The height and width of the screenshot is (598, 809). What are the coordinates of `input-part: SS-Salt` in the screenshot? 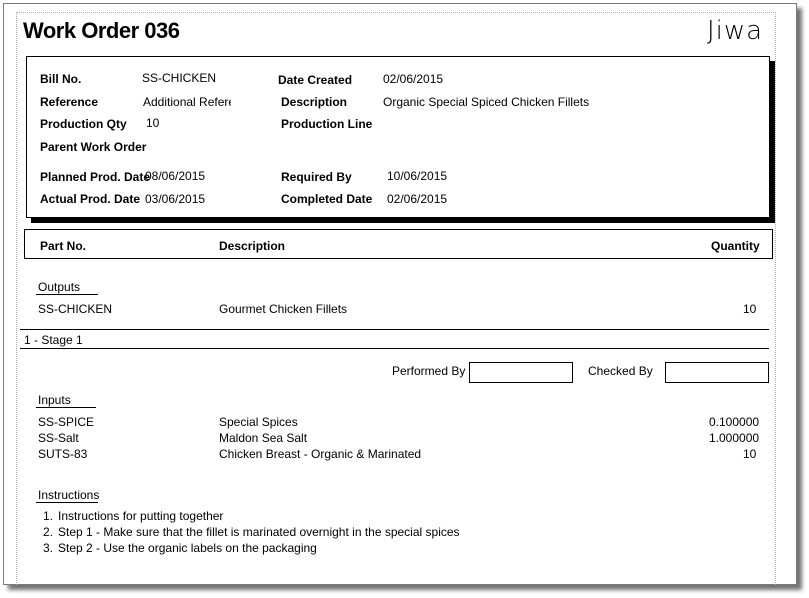 It's located at (58, 438).